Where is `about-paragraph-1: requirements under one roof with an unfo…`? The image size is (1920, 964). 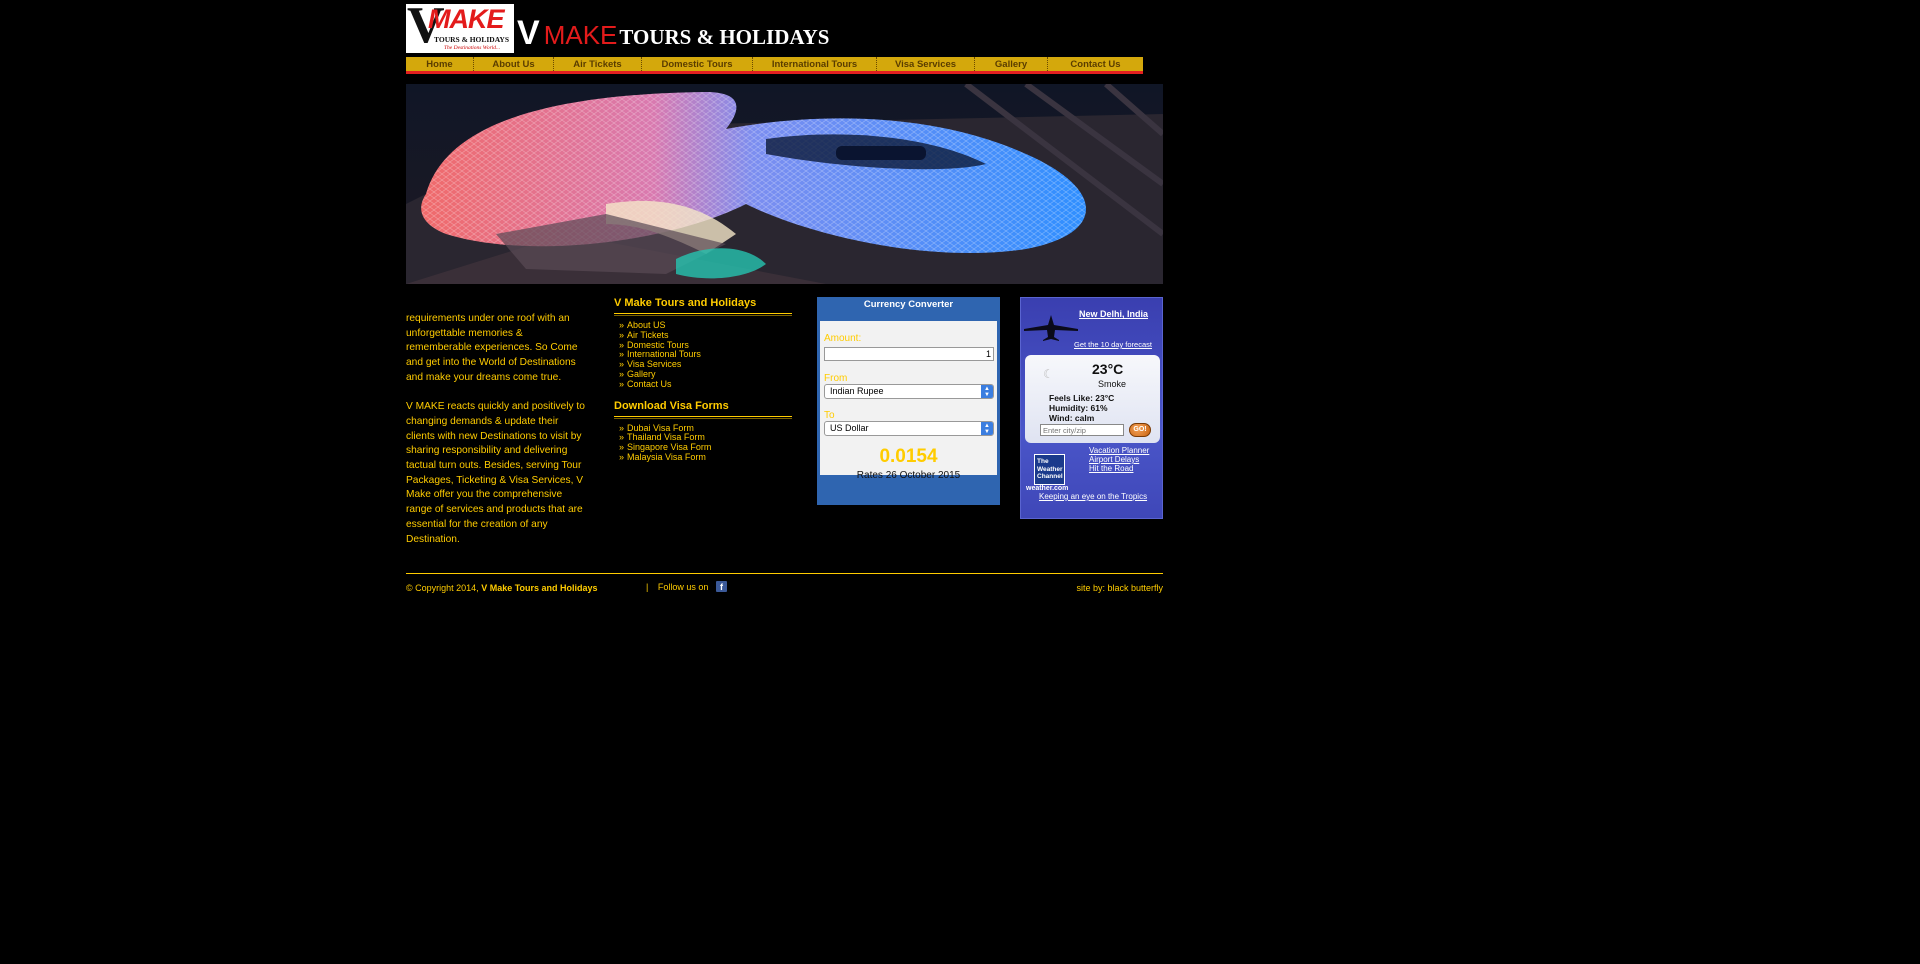 about-paragraph-1: requirements under one roof with an unfo… is located at coordinates (492, 348).